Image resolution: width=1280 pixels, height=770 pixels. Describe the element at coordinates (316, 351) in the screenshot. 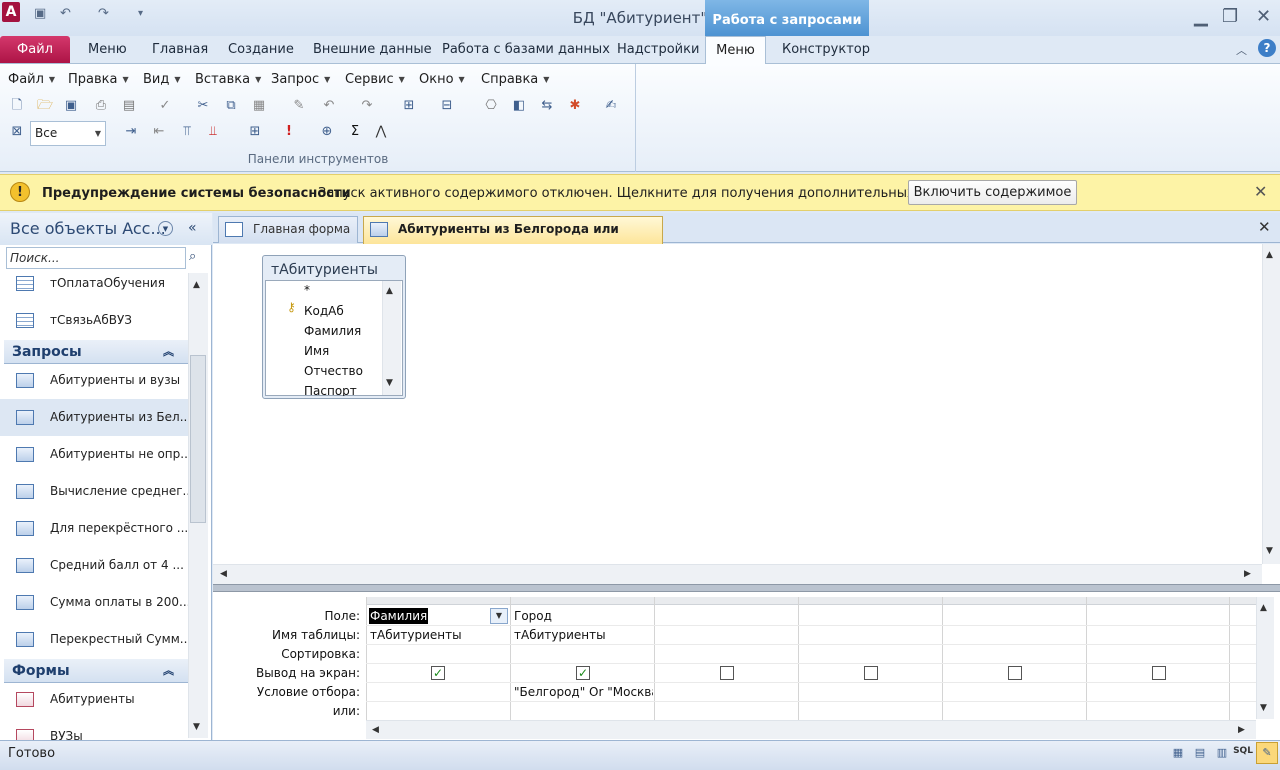

I see `field-item: Имя` at that location.